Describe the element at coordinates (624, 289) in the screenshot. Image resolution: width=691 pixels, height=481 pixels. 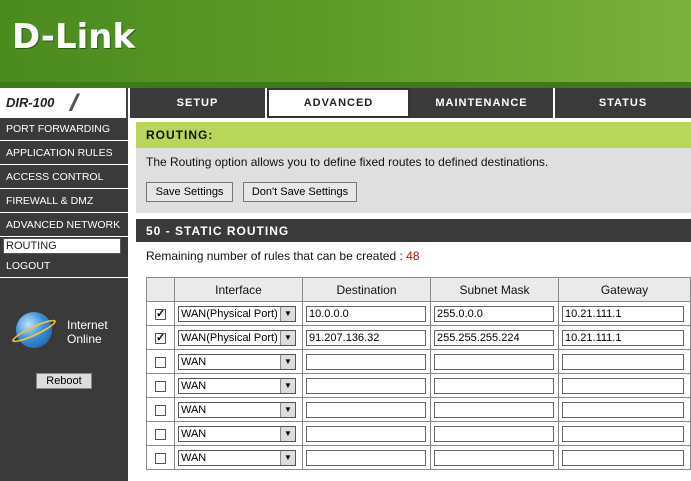
I see `header-gateway: Gateway` at that location.